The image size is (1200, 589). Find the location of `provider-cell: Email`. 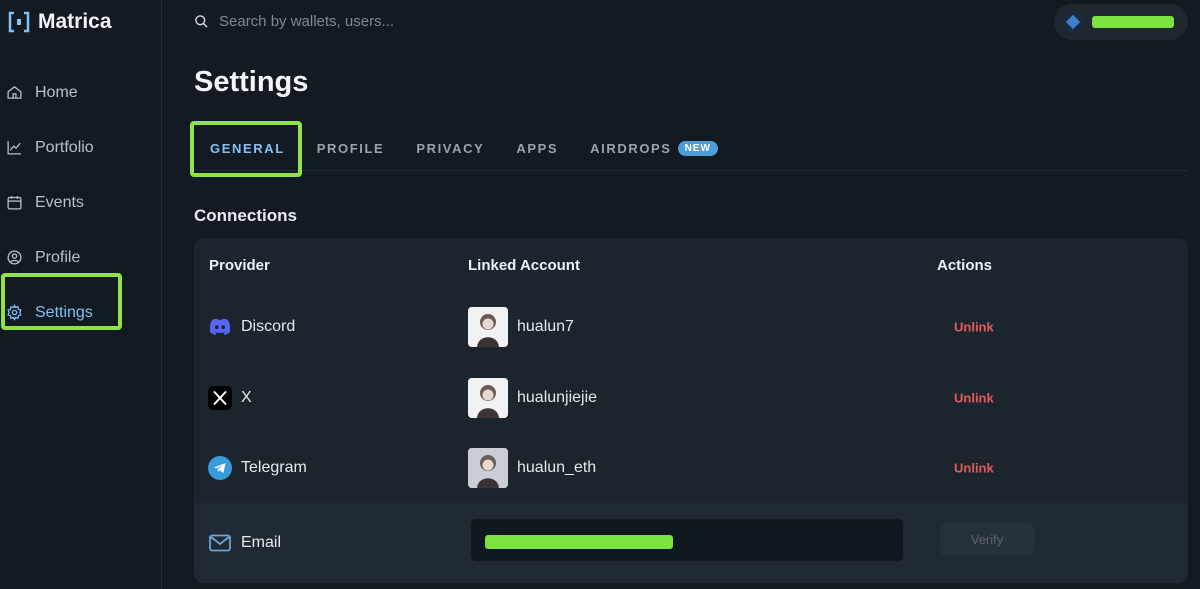

provider-cell: Email is located at coordinates (244, 543).